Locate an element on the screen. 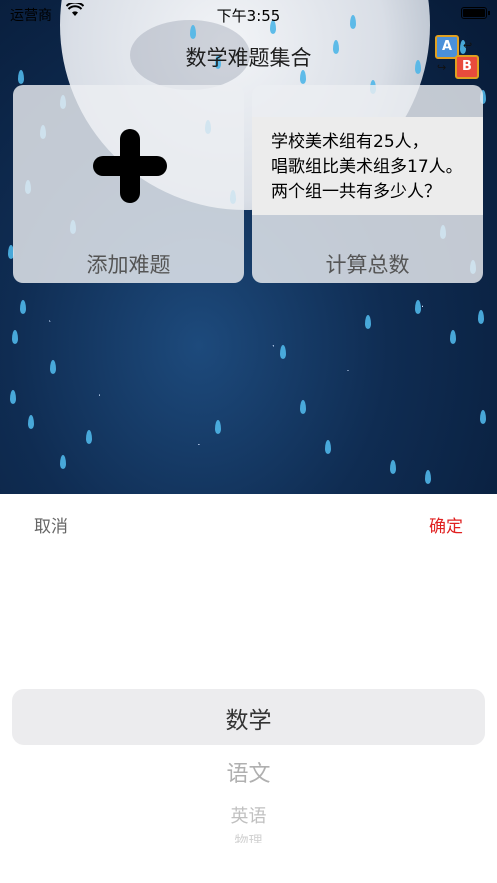 Image resolution: width=497 pixels, height=883 pixels. picker-option: 语文 is located at coordinates (248, 772).